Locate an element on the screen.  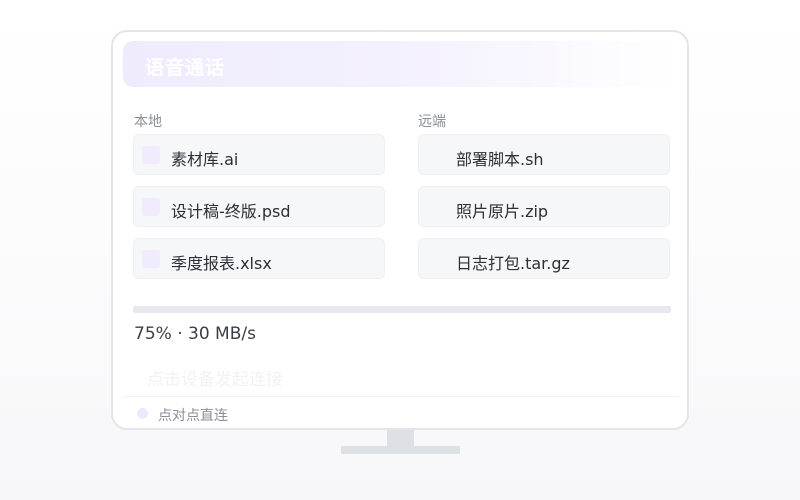
status-dot-icon is located at coordinates (142, 413).